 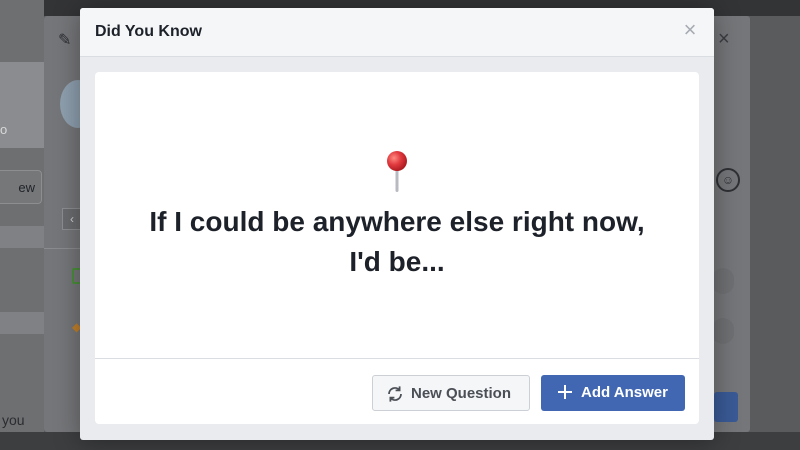 I want to click on new-question-button: New Question, so click(x=451, y=393).